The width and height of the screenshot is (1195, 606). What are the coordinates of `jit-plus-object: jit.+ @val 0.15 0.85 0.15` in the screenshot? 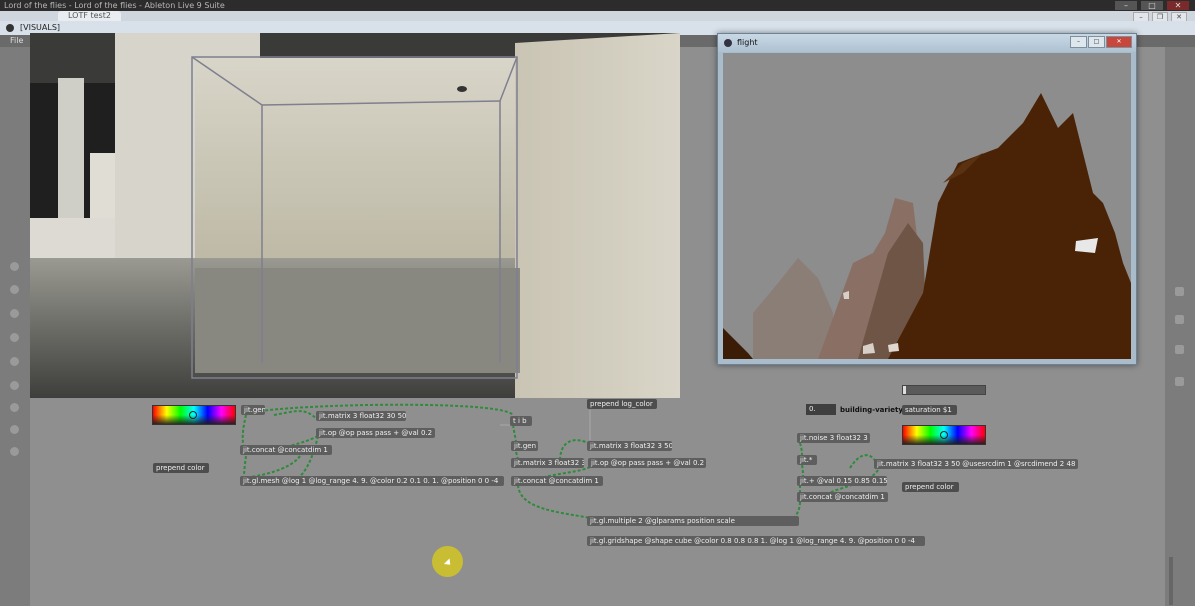 It's located at (842, 481).